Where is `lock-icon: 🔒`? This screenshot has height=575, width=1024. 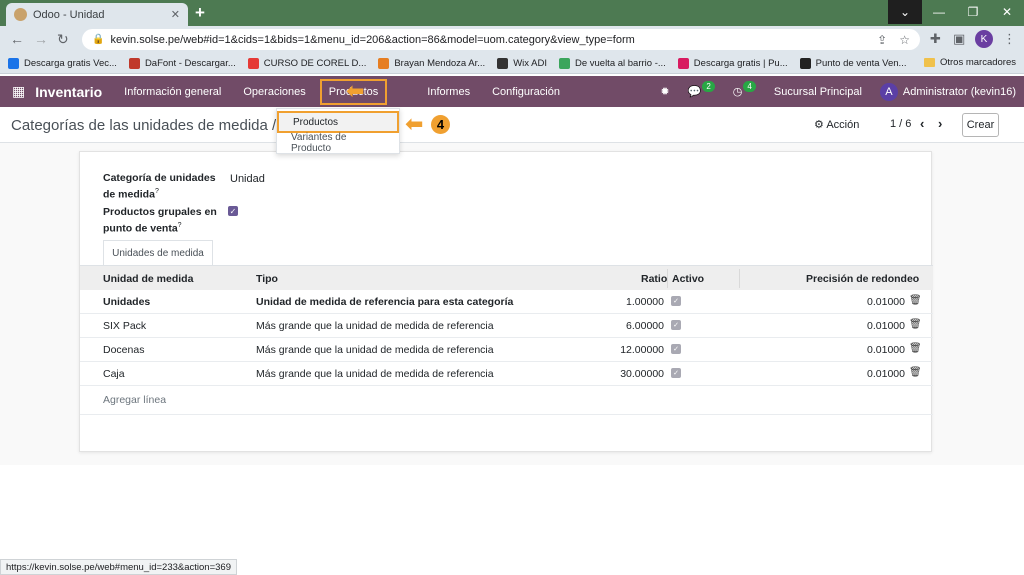
lock-icon: 🔒 is located at coordinates (98, 39).